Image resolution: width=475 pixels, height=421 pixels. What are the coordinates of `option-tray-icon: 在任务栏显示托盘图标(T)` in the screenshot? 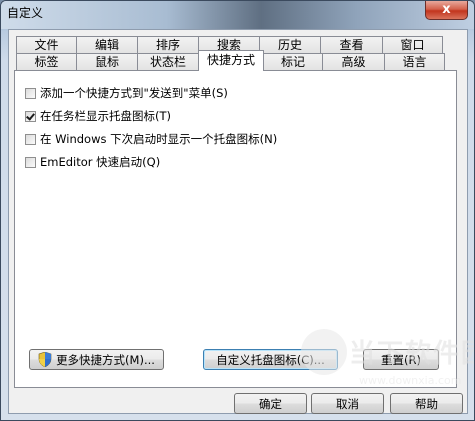 It's located at (98, 116).